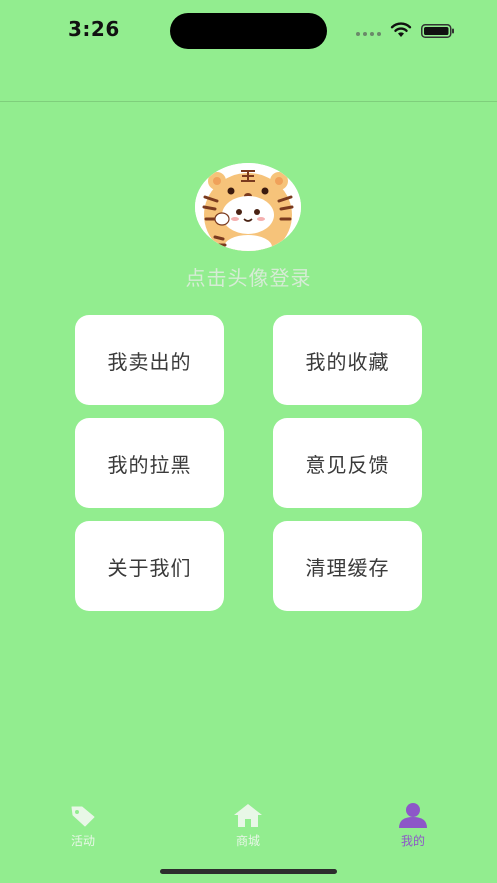 This screenshot has height=883, width=497. I want to click on tiger-avatar-illustration, so click(248, 207).